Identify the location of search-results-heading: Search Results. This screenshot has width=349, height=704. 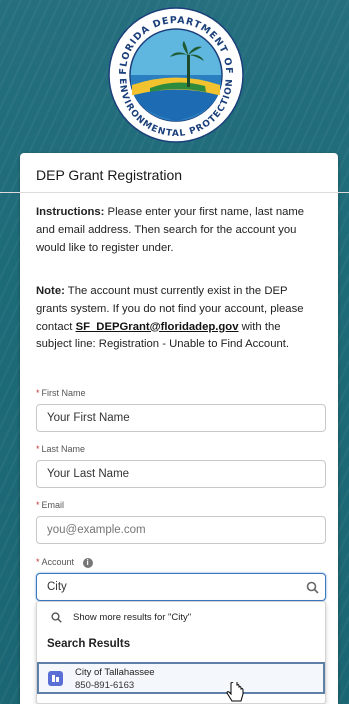
(89, 644).